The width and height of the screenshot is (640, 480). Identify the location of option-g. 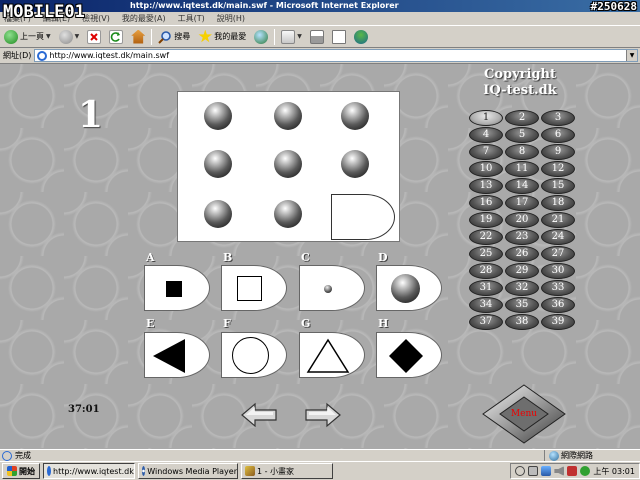
(332, 355).